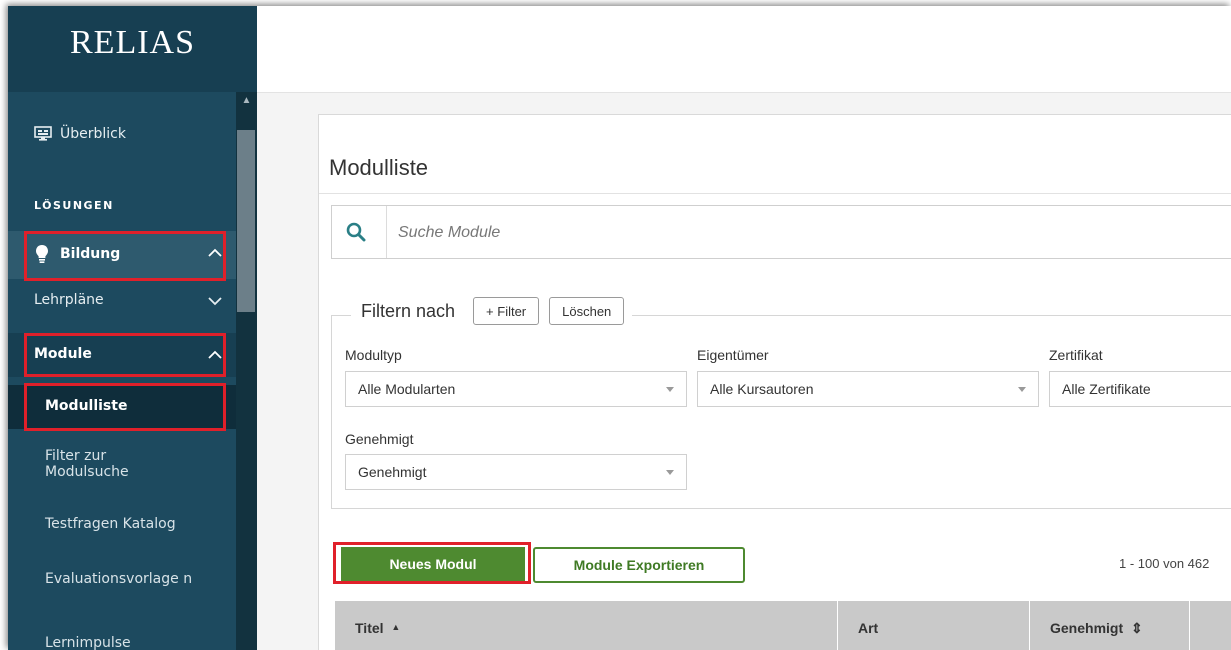 The image size is (1231, 650). I want to click on sidebar-item-label: Evaluationsvorlage n, so click(119, 579).